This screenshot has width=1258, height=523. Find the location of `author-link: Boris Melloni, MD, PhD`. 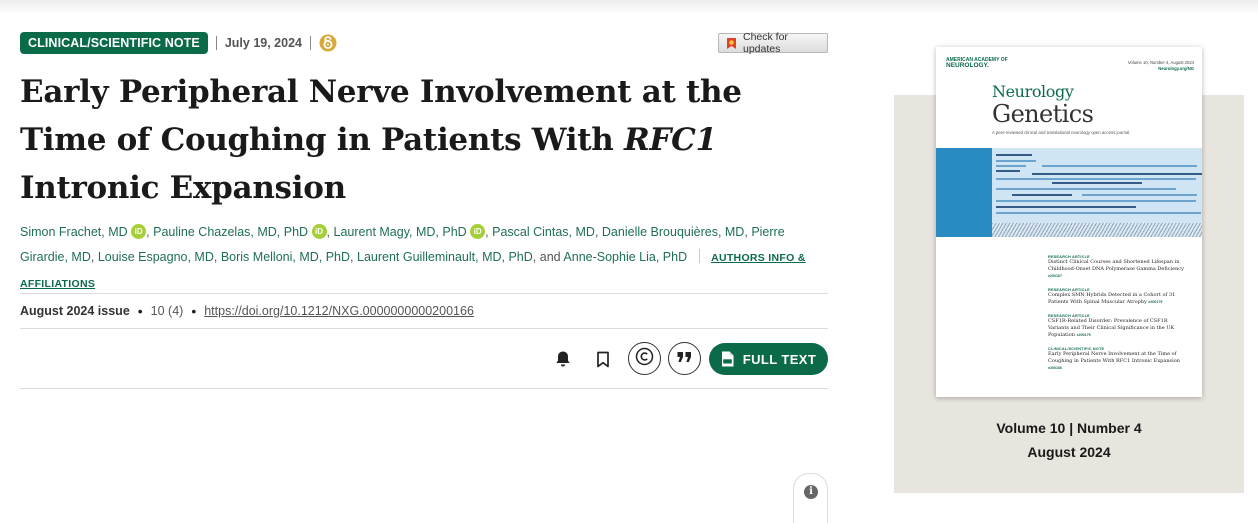

author-link: Boris Melloni, MD, PhD is located at coordinates (285, 257).